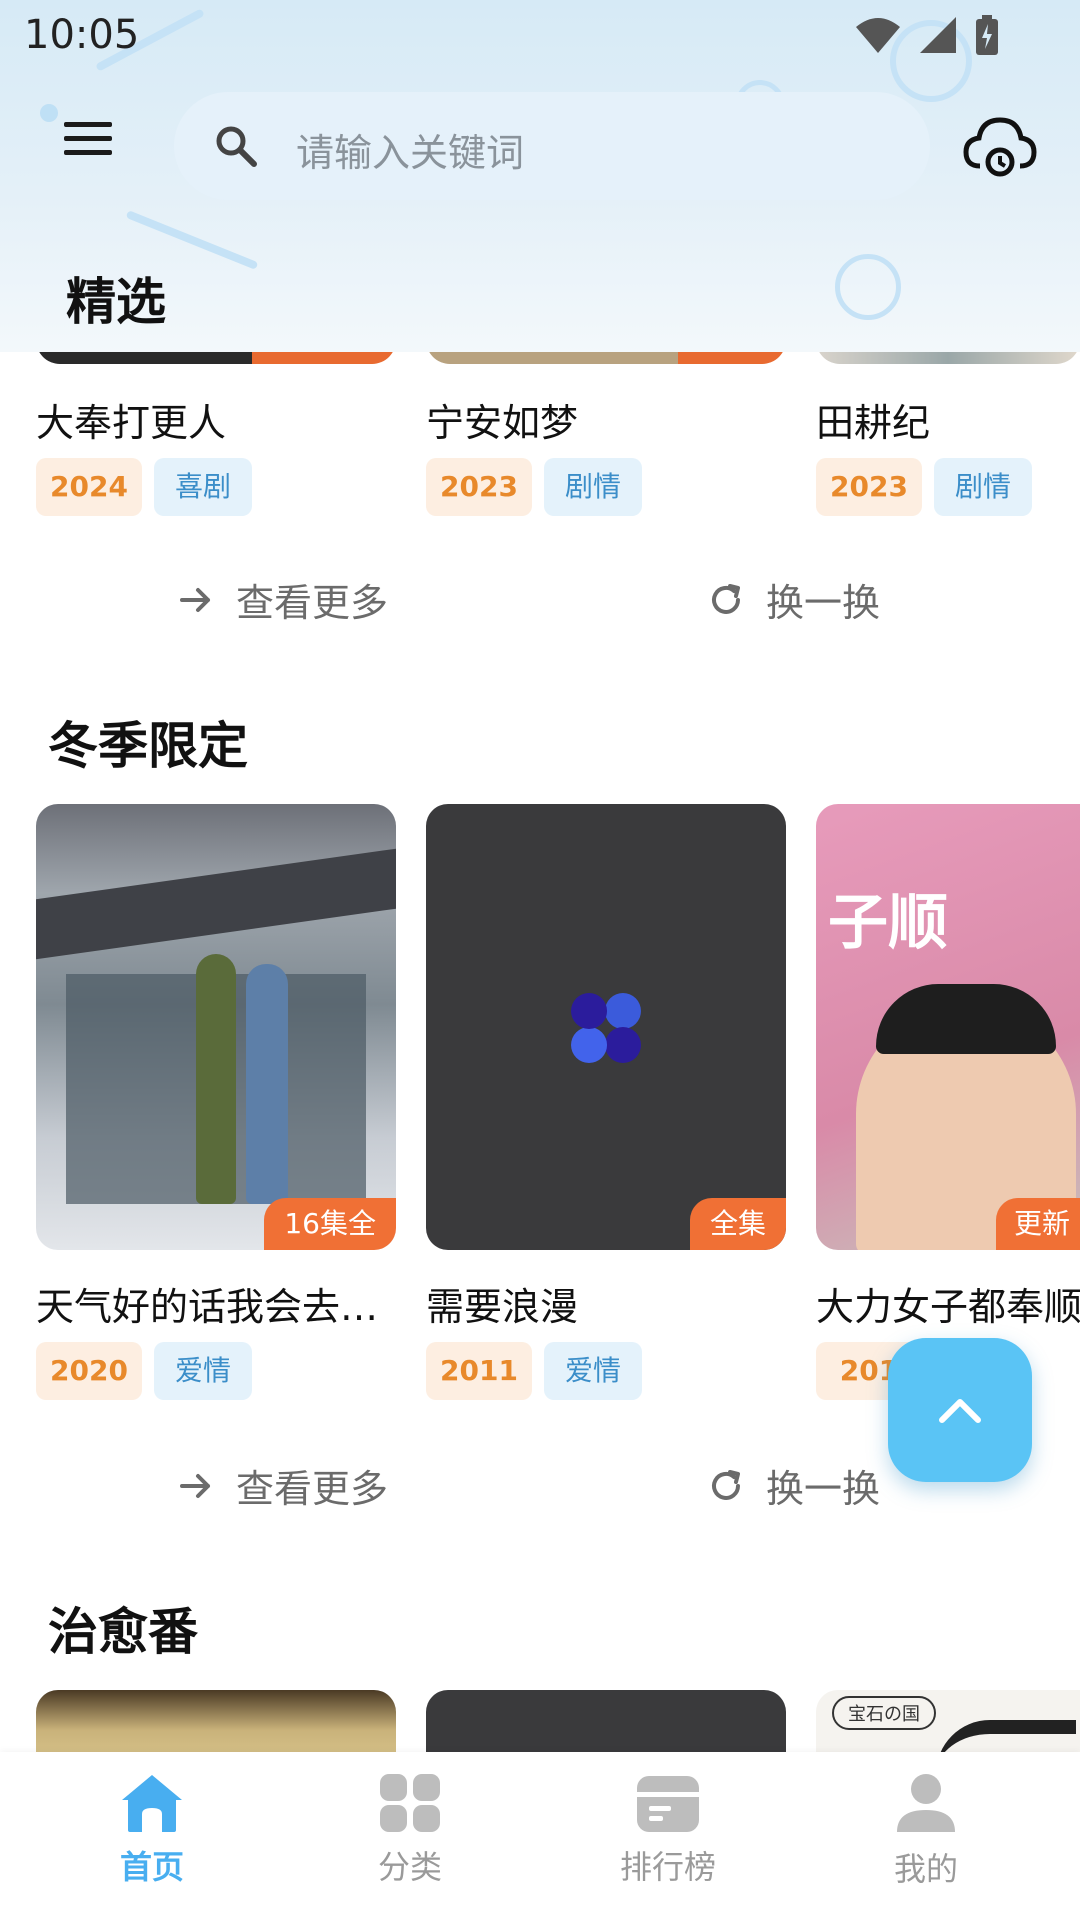  Describe the element at coordinates (216, 904) in the screenshot. I see `poster-roof` at that location.